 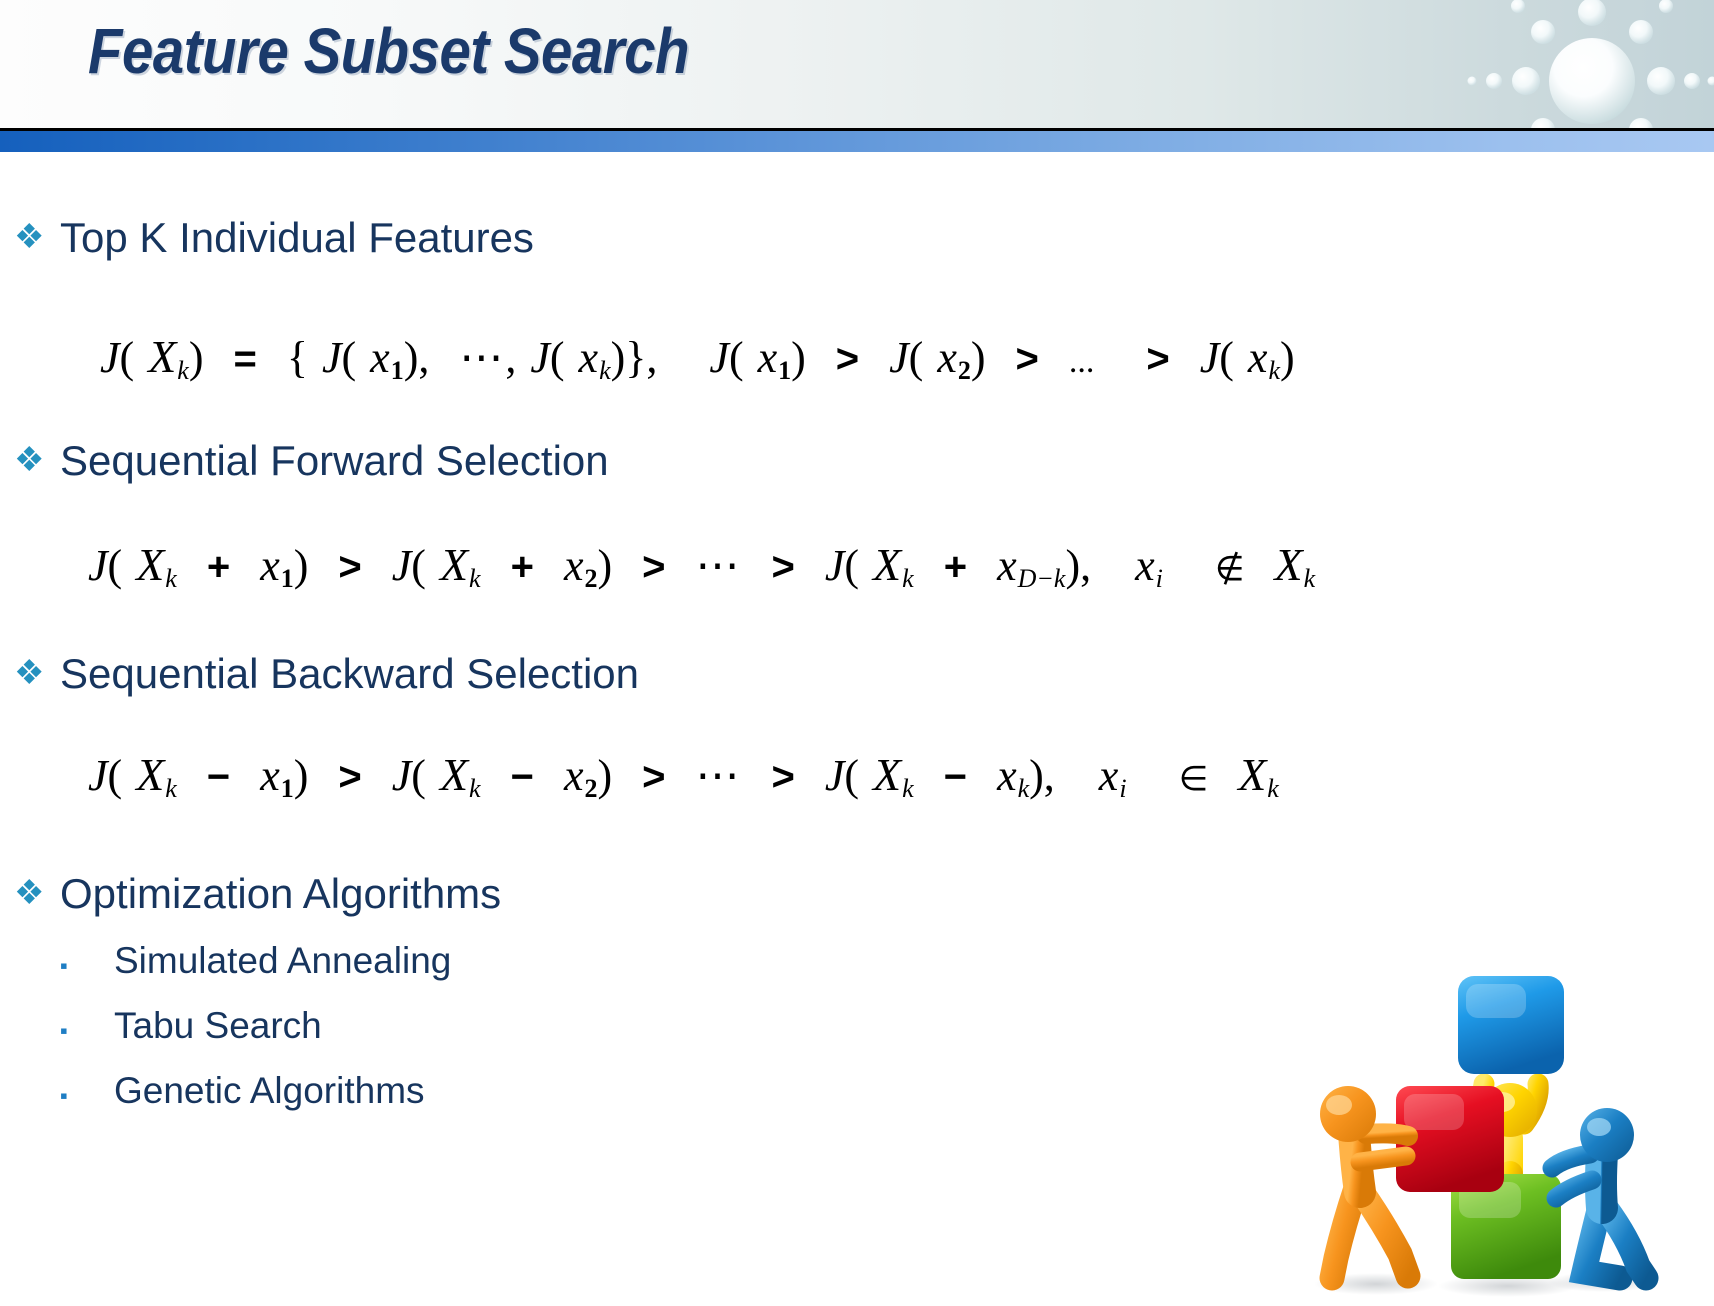 What do you see at coordinates (683, 776) in the screenshot?
I see `formula-backward-selection: J(Xk − x1) > J(Xk − x2) > ⋯ > J(Xk − xk), xi ∈ Xk` at bounding box center [683, 776].